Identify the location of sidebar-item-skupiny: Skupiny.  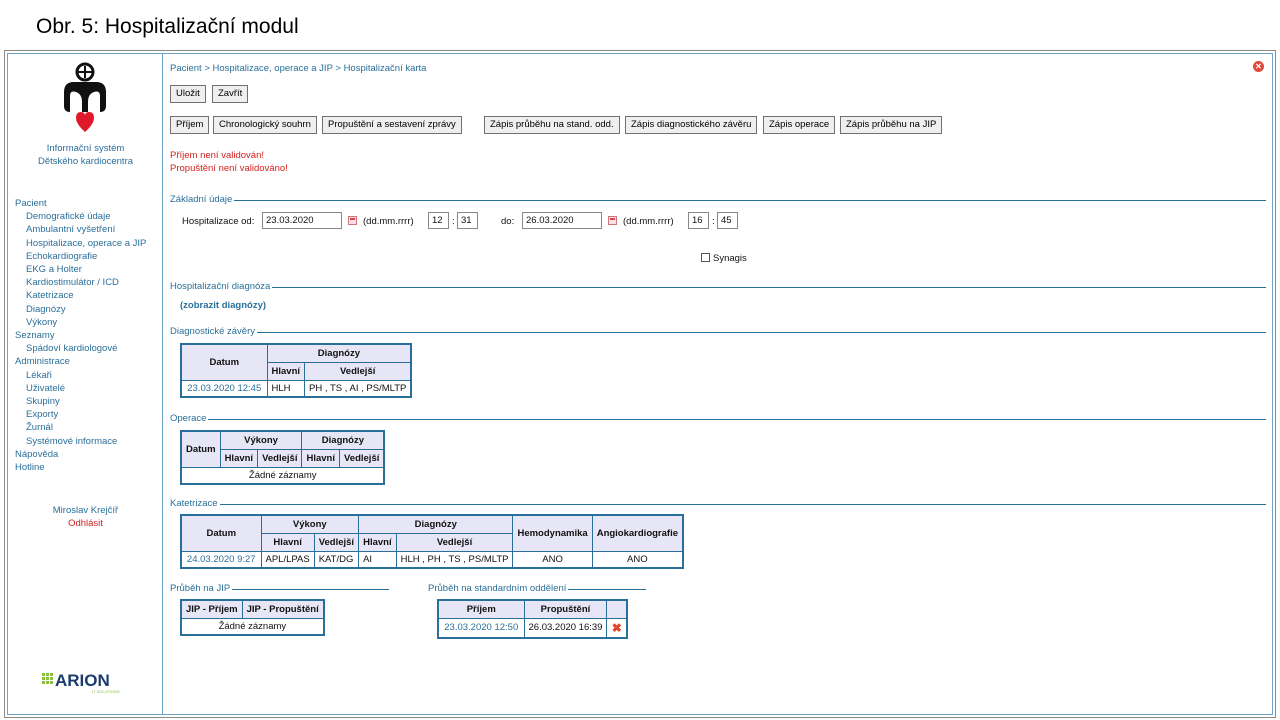
(87, 401).